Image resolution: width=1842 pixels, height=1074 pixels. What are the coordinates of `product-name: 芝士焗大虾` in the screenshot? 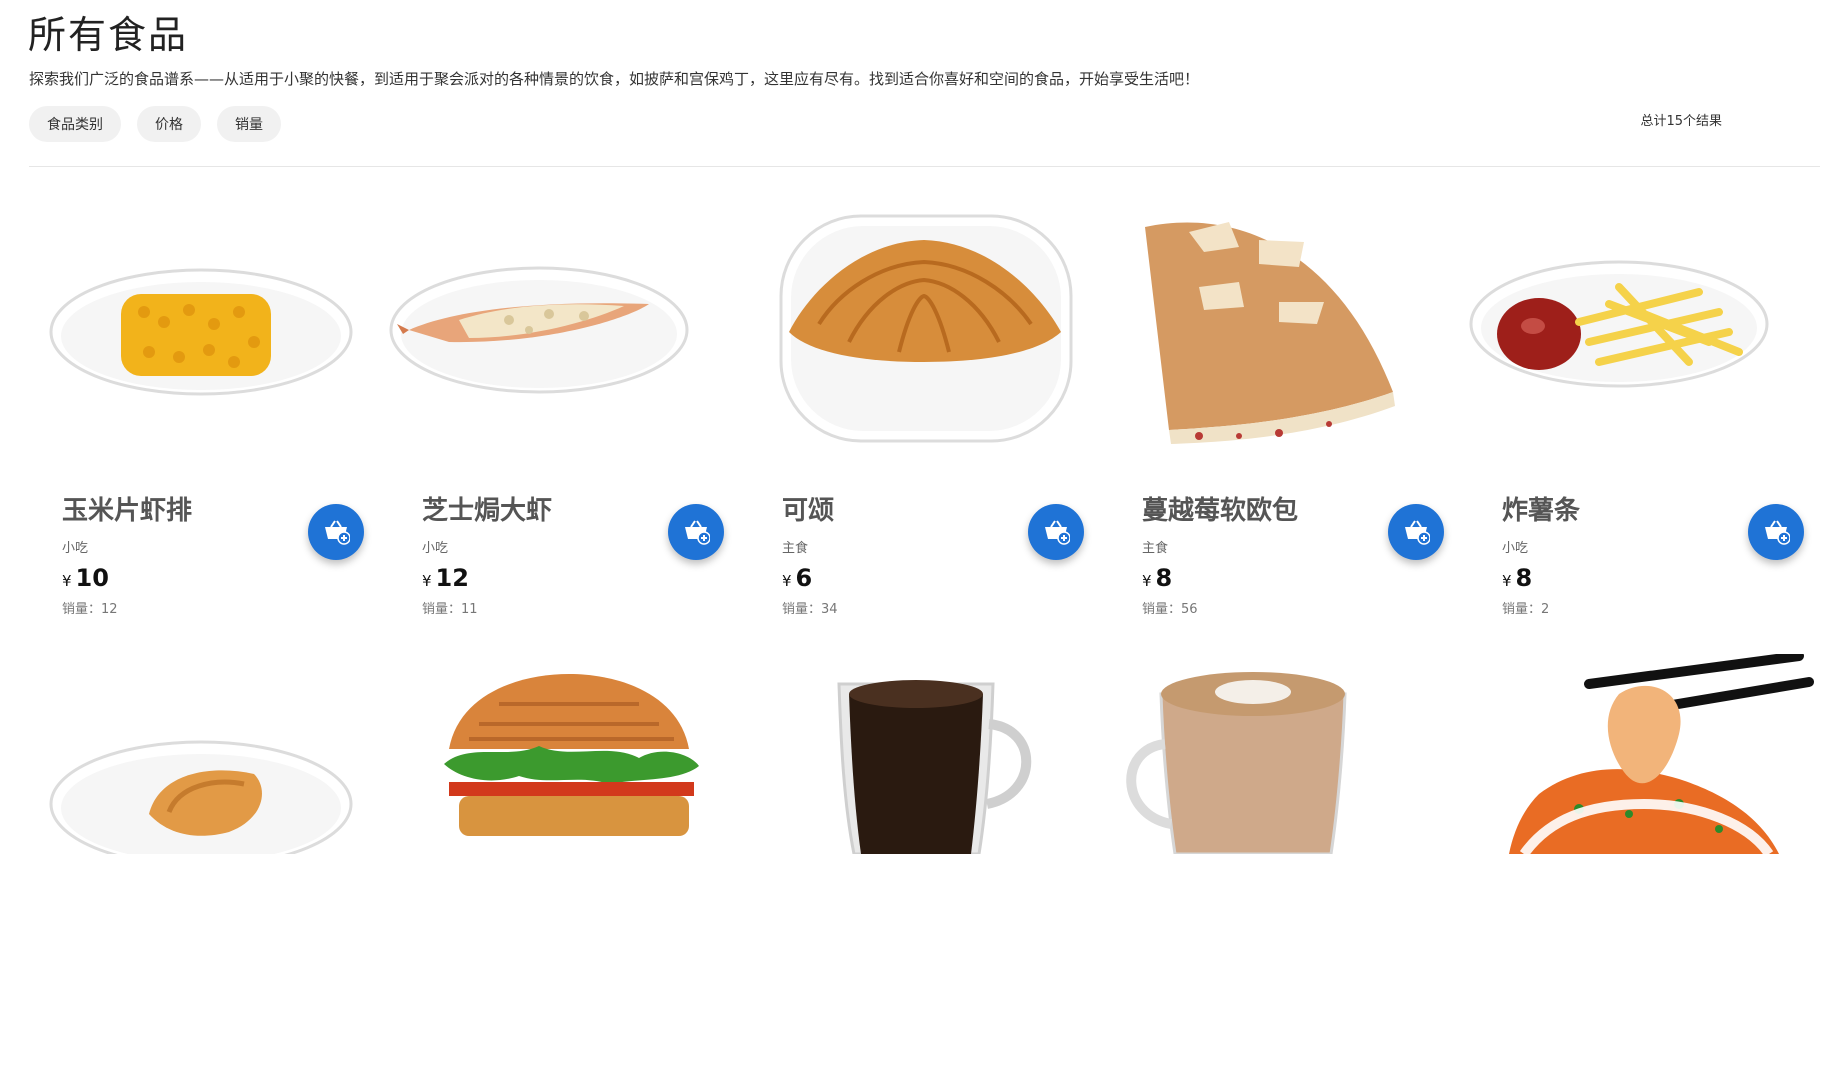 It's located at (487, 511).